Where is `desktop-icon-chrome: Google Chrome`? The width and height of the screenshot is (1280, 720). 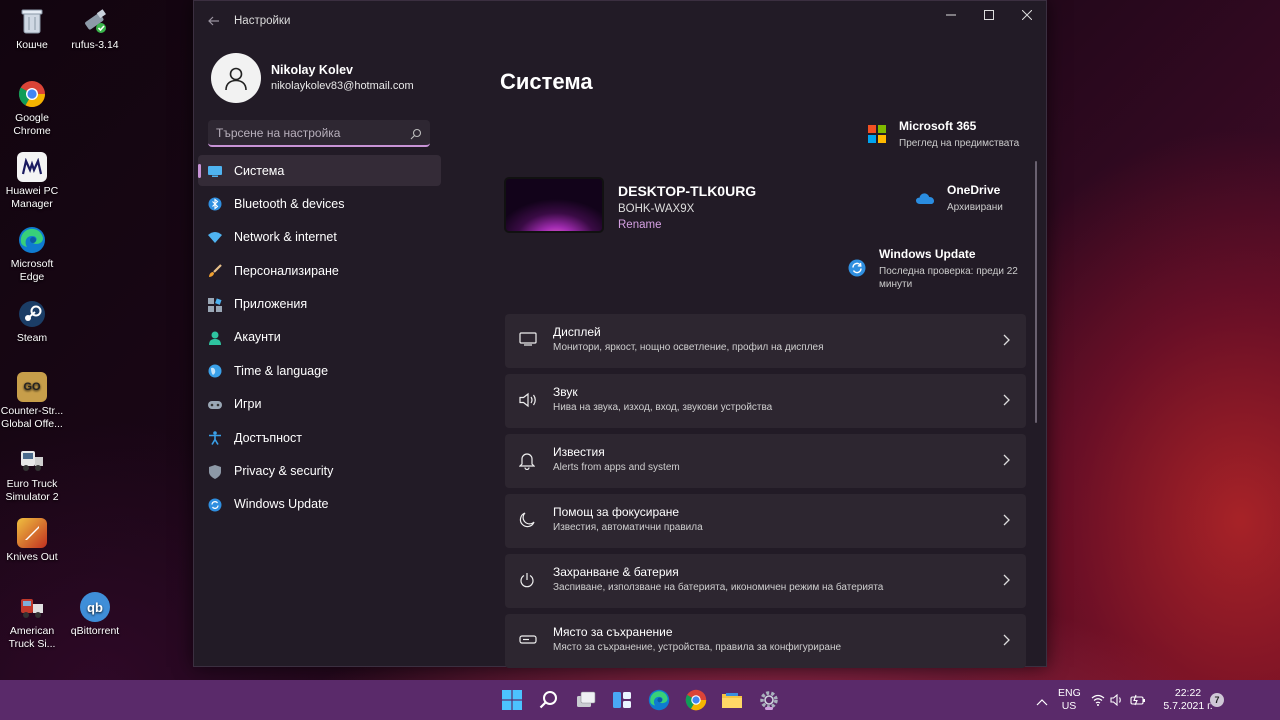 desktop-icon-chrome: Google Chrome is located at coordinates (32, 108).